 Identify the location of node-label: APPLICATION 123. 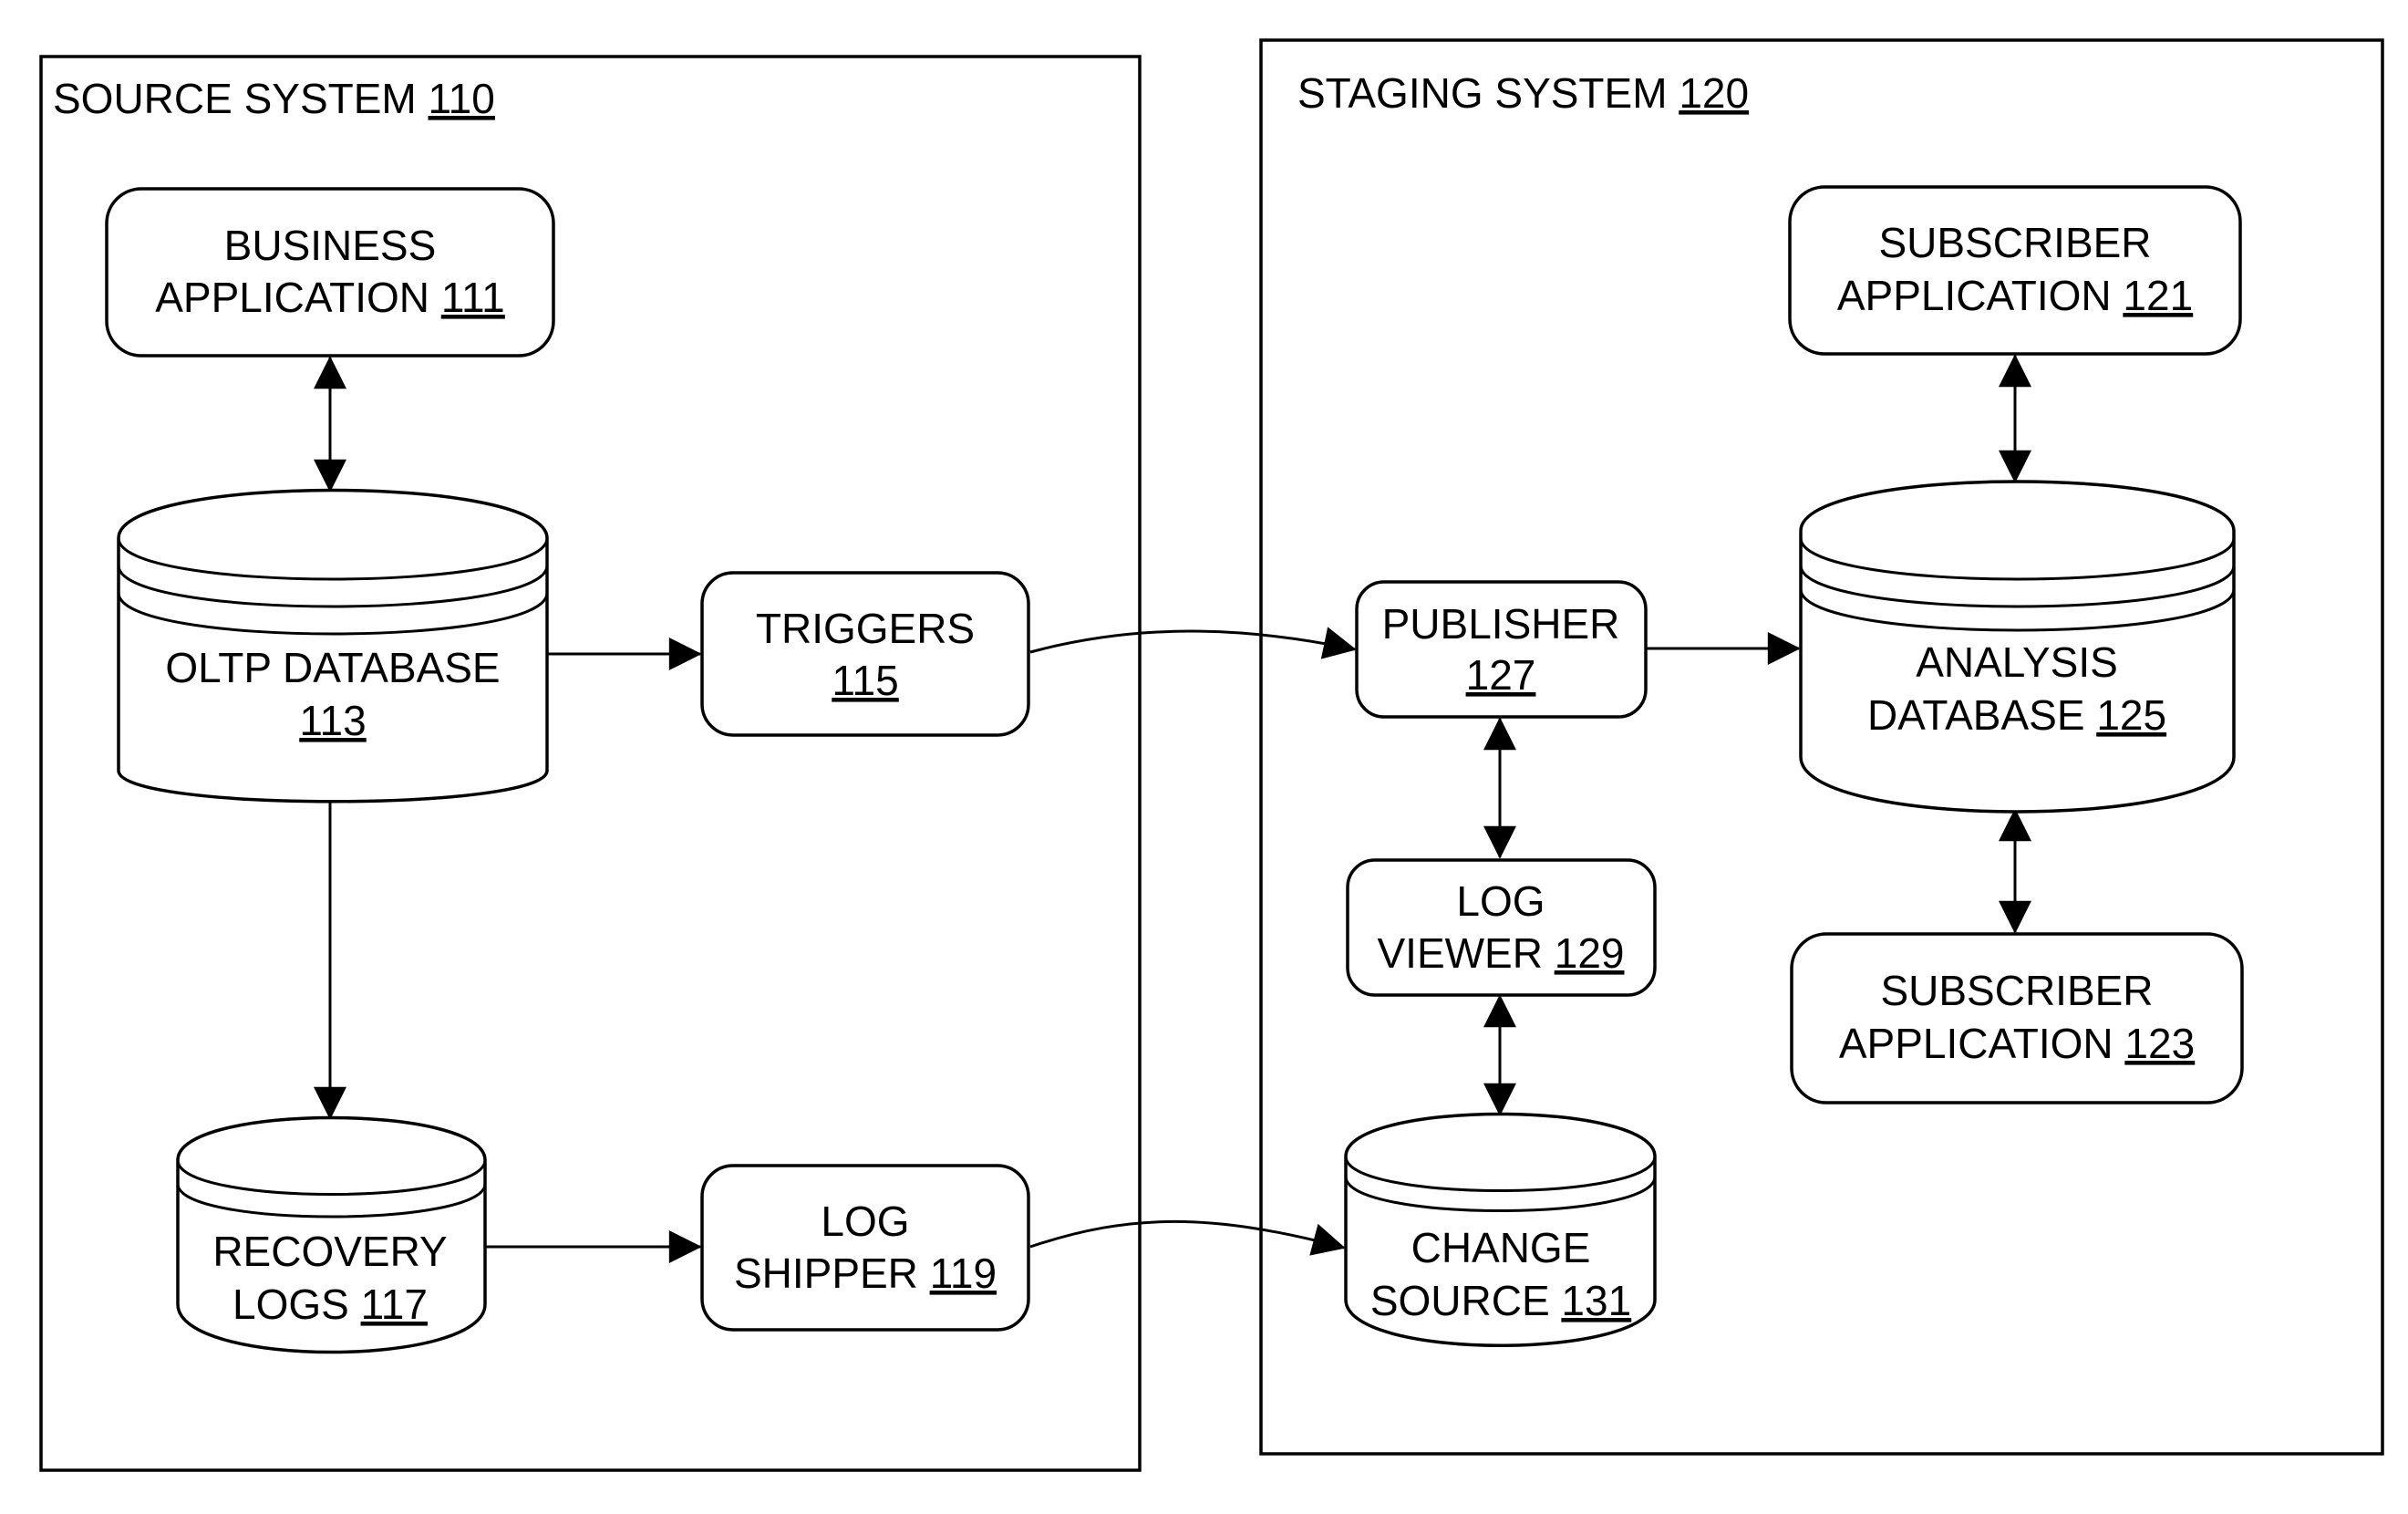
(2017, 1043).